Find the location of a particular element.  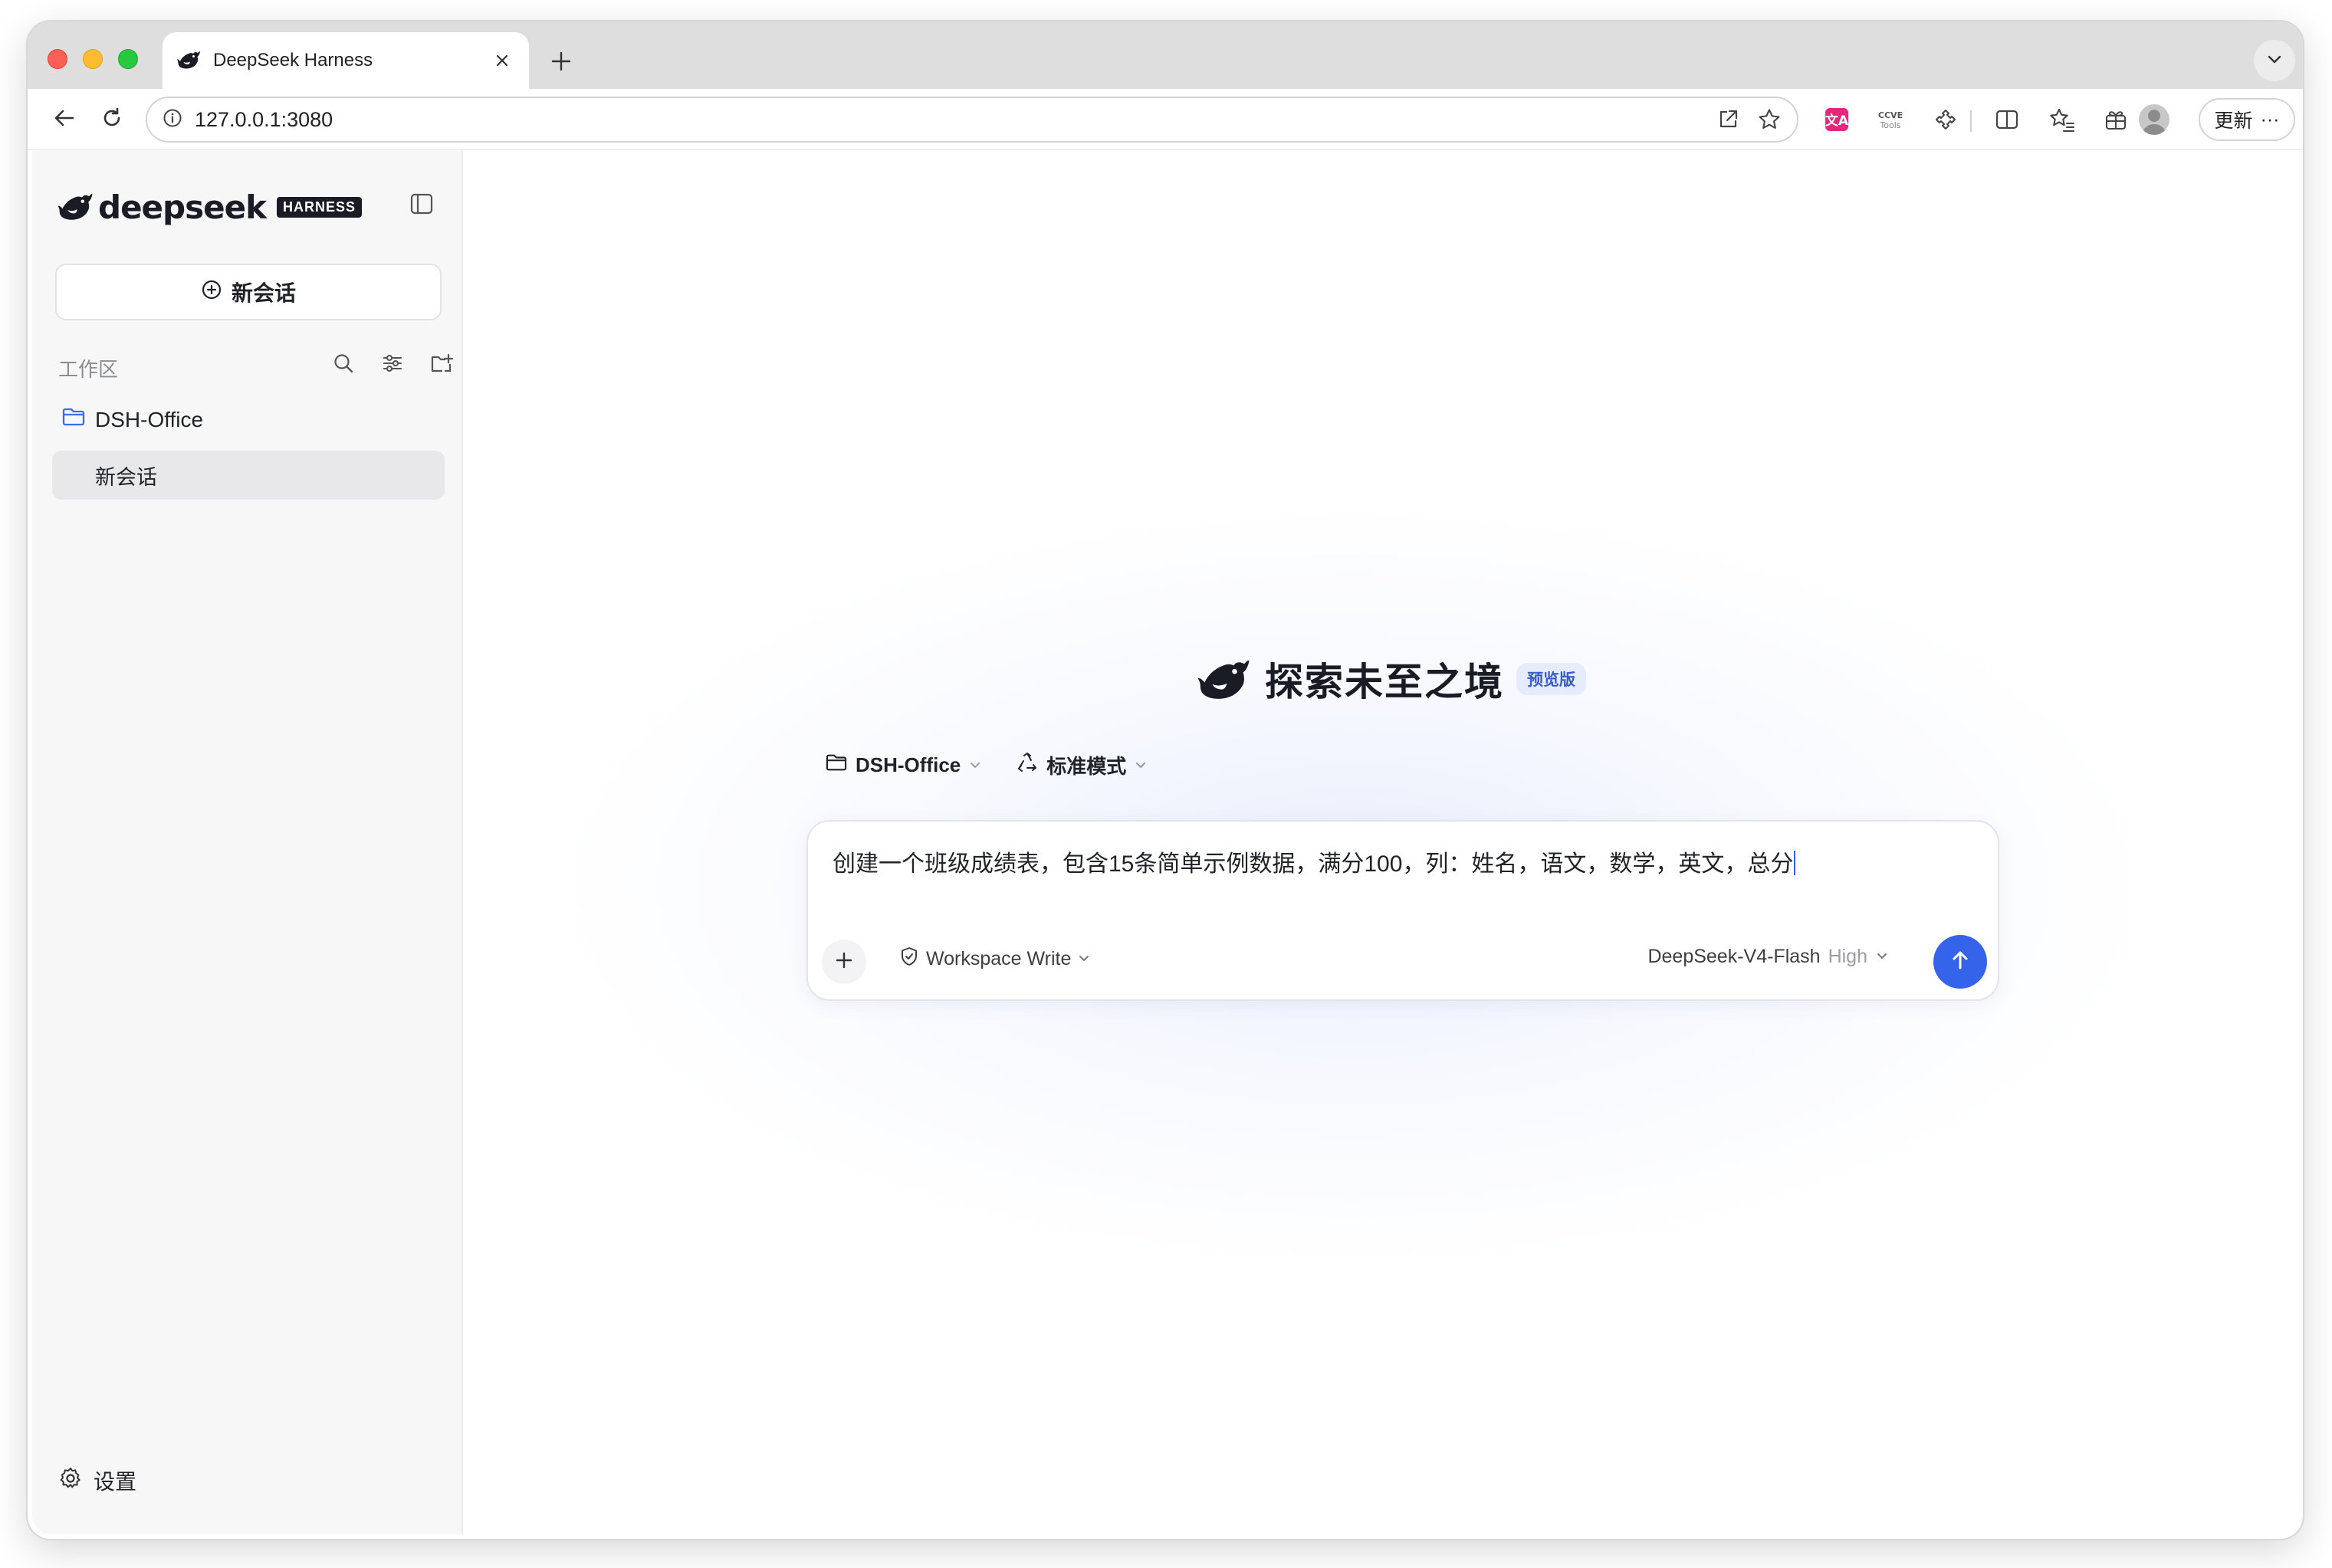

tab-deepseek-harness: DeepSeek Harness is located at coordinates (346, 60).